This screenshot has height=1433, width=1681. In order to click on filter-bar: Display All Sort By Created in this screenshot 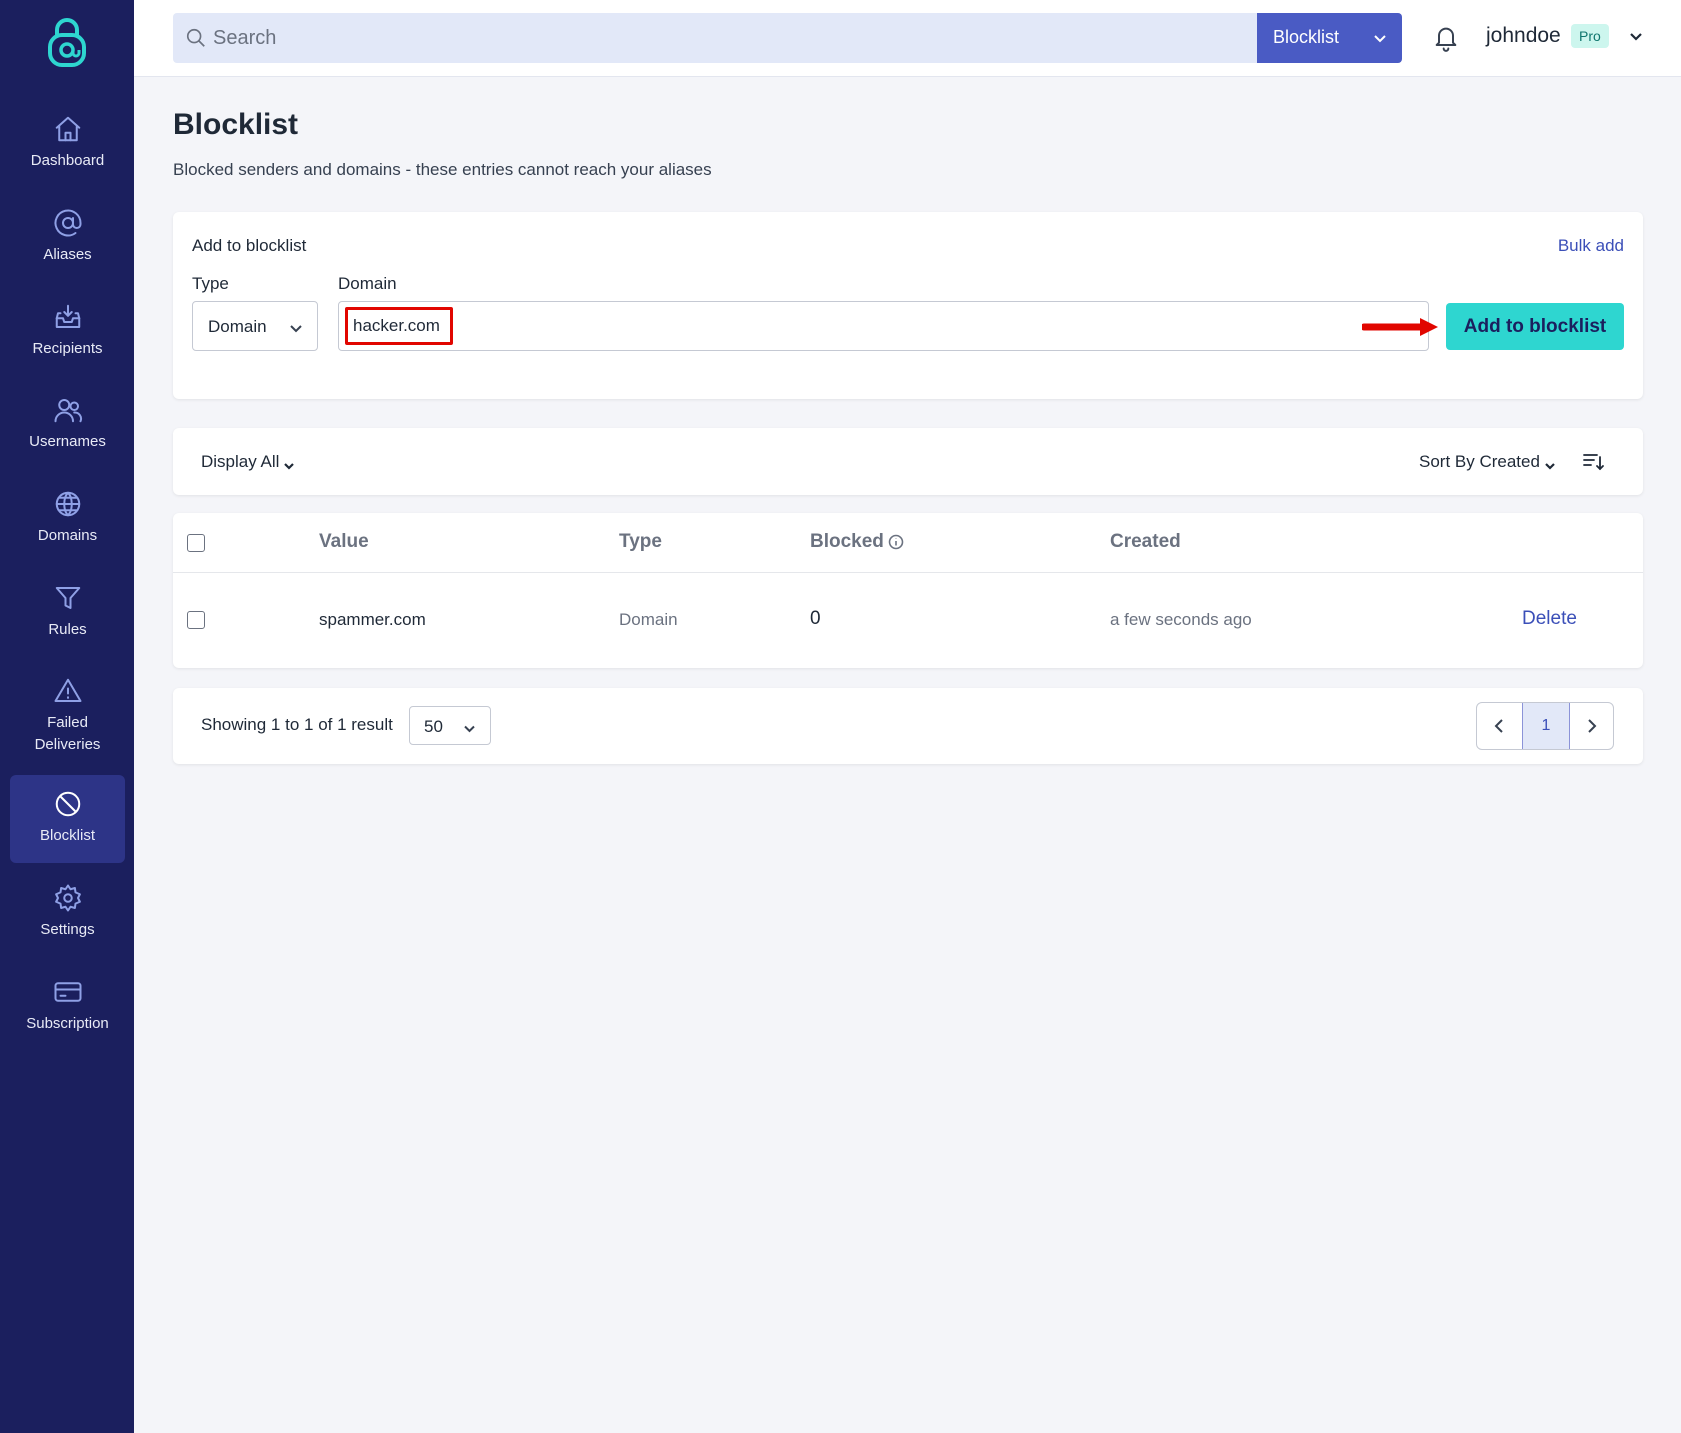, I will do `click(908, 461)`.